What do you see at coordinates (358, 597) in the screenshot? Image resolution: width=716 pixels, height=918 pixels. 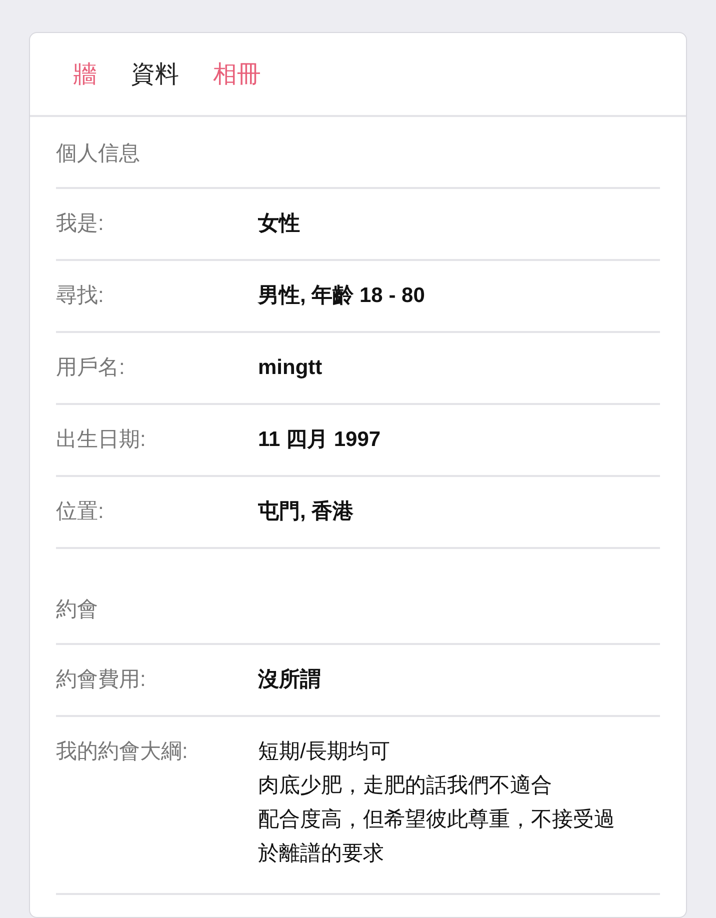 I see `section-title: 約會` at bounding box center [358, 597].